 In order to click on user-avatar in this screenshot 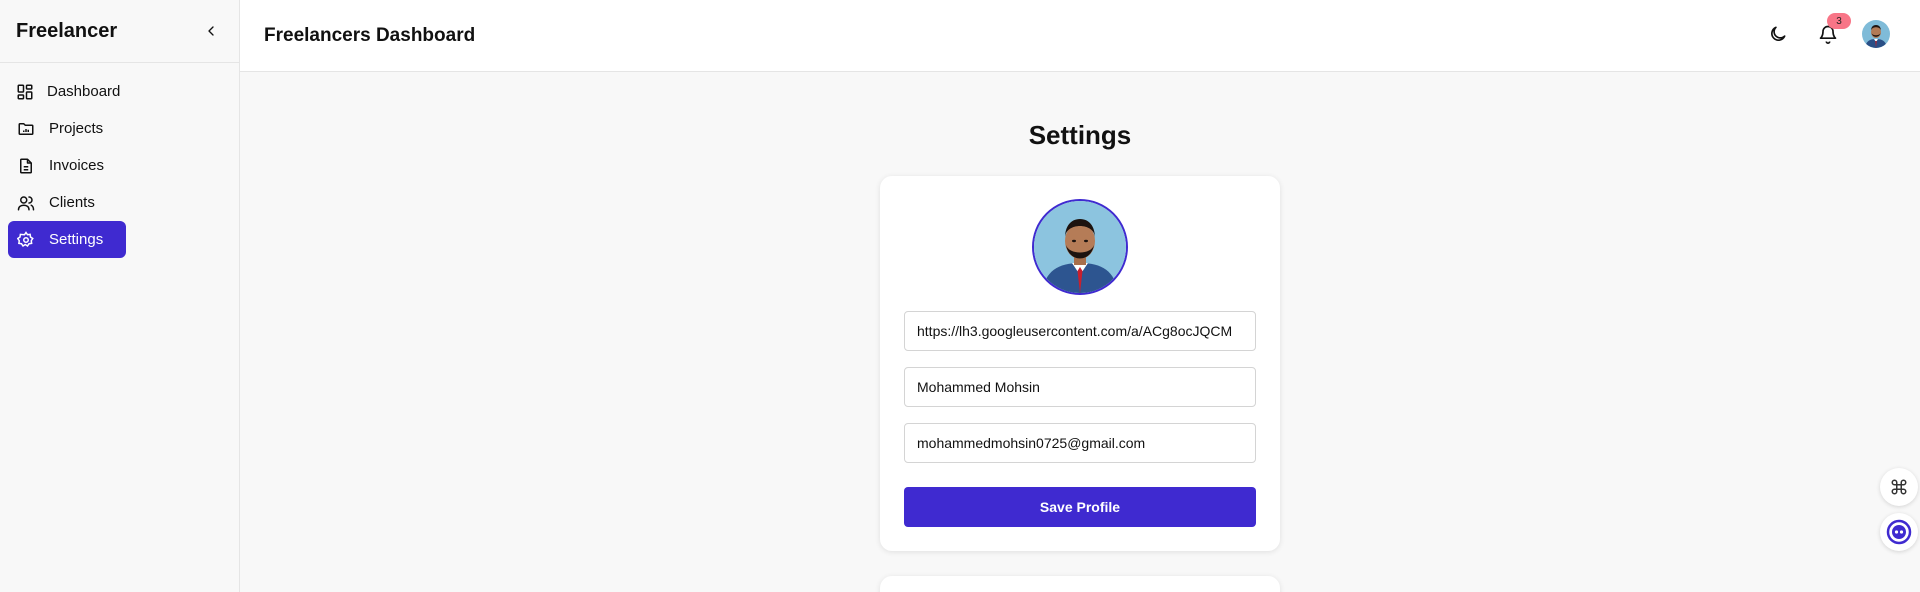, I will do `click(1876, 34)`.